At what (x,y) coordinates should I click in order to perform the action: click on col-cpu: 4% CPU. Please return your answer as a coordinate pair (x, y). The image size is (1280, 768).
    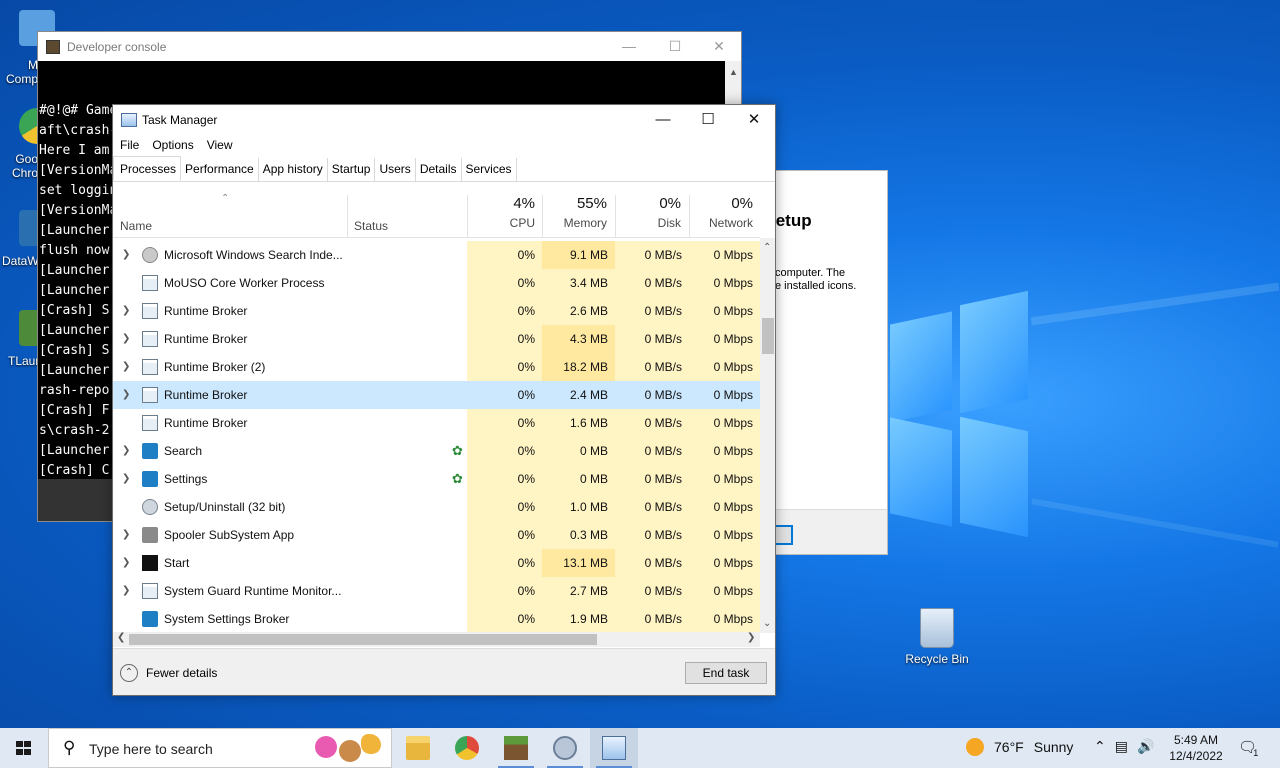
    Looking at the image, I should click on (501, 212).